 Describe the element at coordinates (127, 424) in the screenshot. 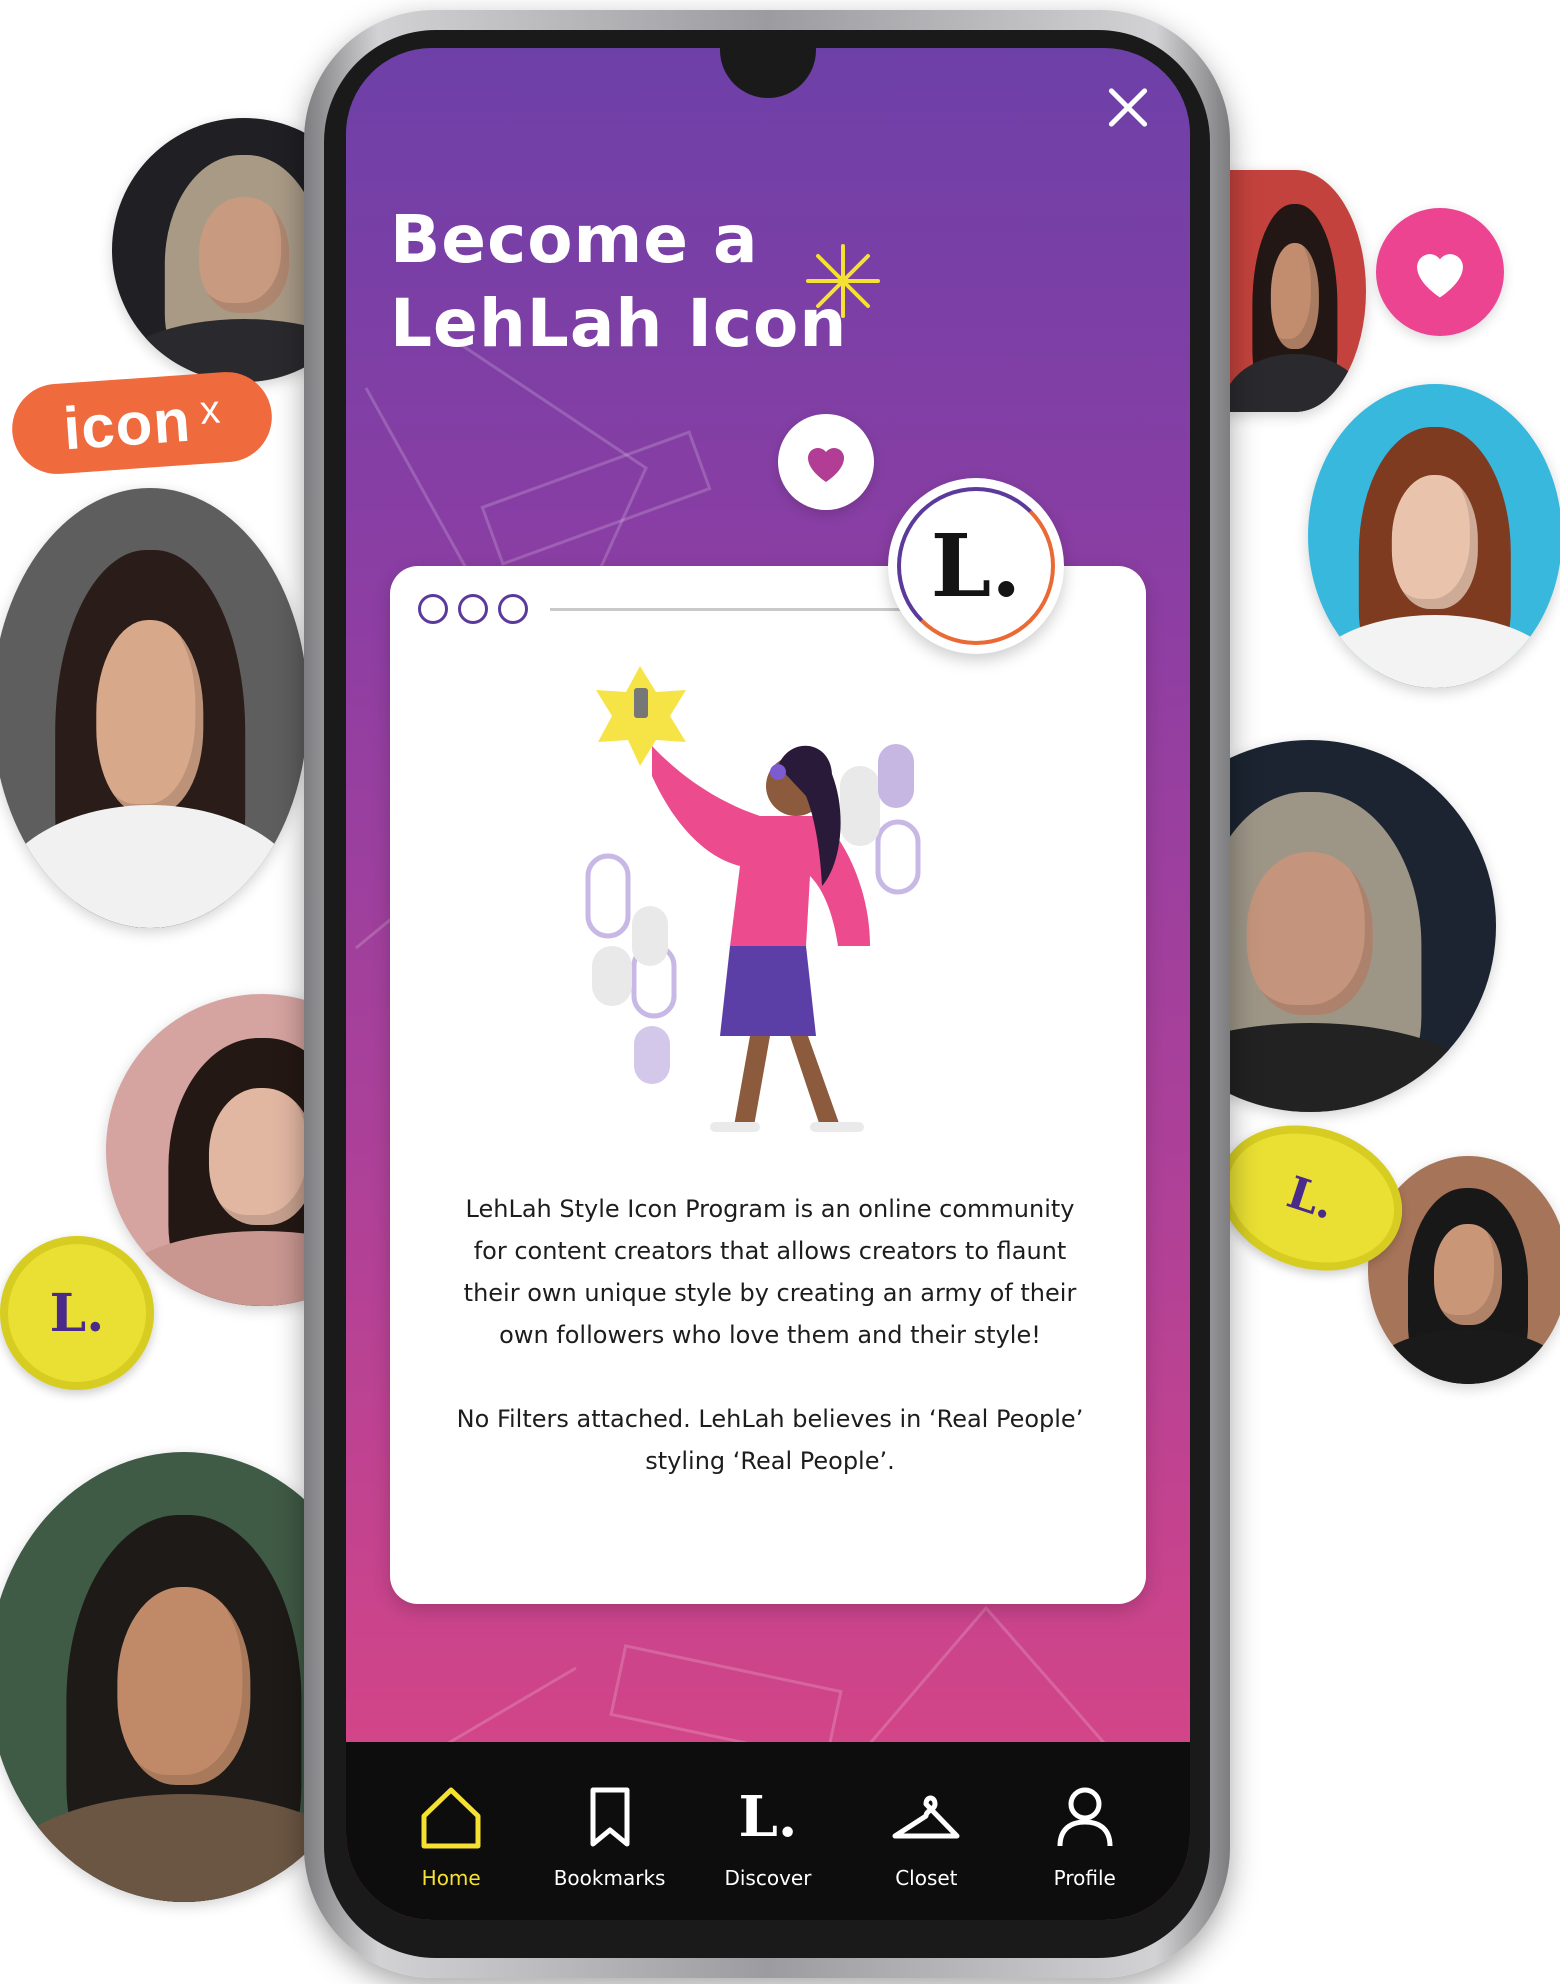

I see `badge-word: icon` at that location.